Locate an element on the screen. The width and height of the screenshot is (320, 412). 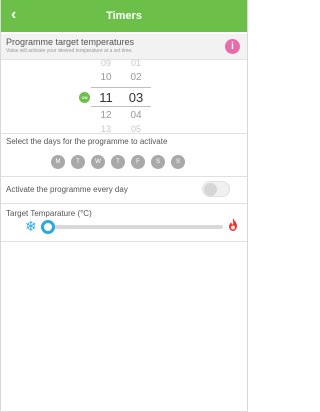
day-selector: M T W T F S S is located at coordinates (118, 162).